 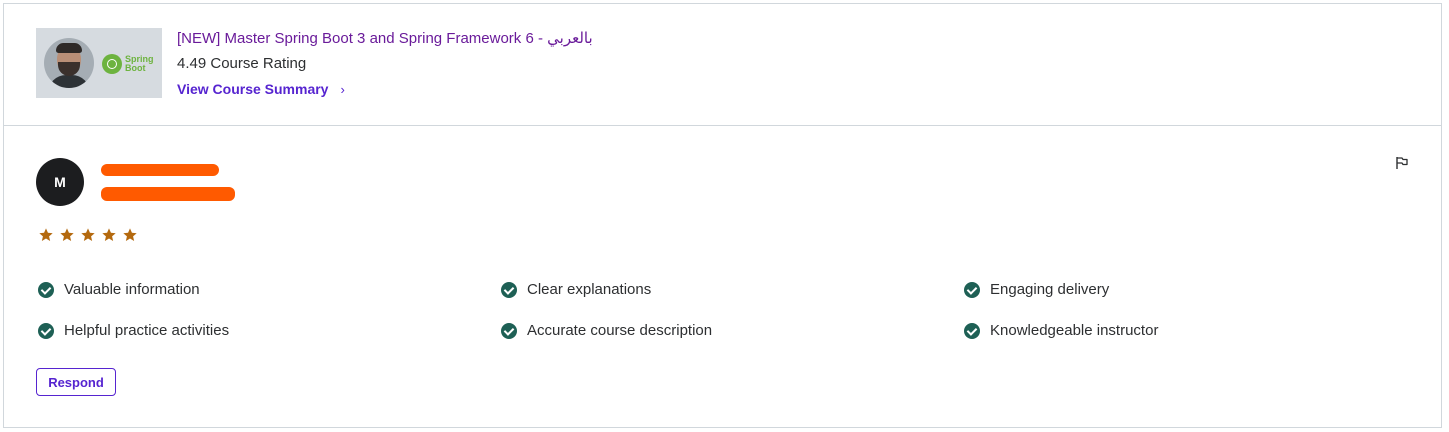 What do you see at coordinates (620, 330) in the screenshot?
I see `feedback-label: Accurate course description` at bounding box center [620, 330].